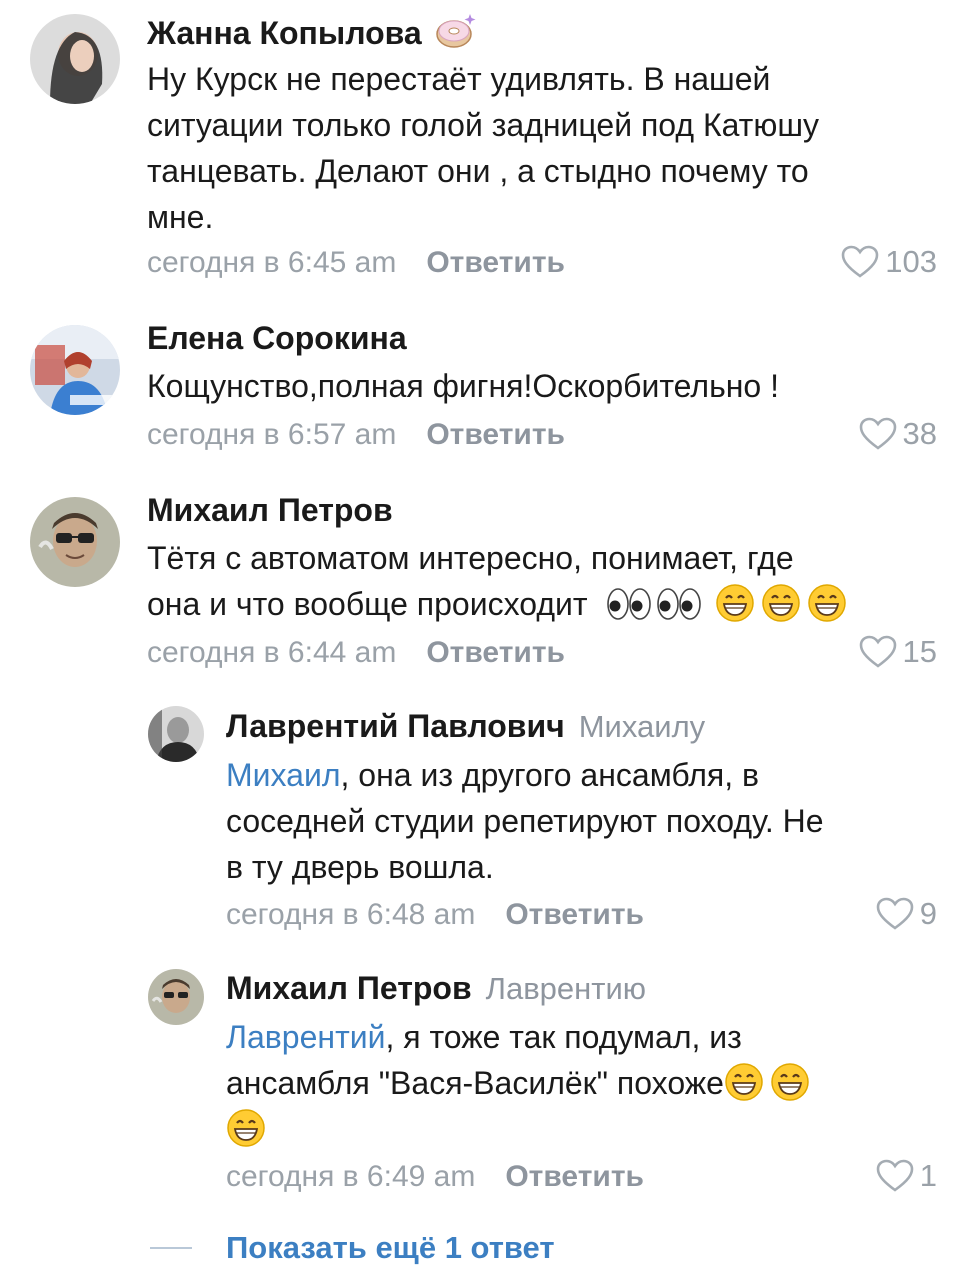 Image resolution: width=973 pixels, height=1280 pixels. Describe the element at coordinates (928, 913) in the screenshot. I see `like-count: 9` at that location.